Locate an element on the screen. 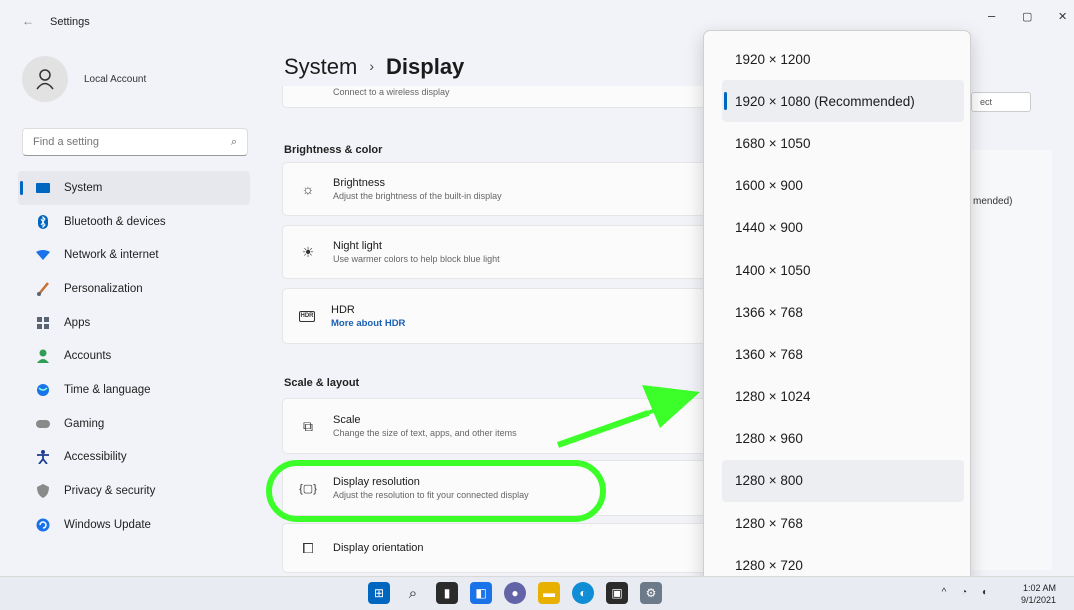  resolution-option: 1440 × 900 is located at coordinates (843, 228).